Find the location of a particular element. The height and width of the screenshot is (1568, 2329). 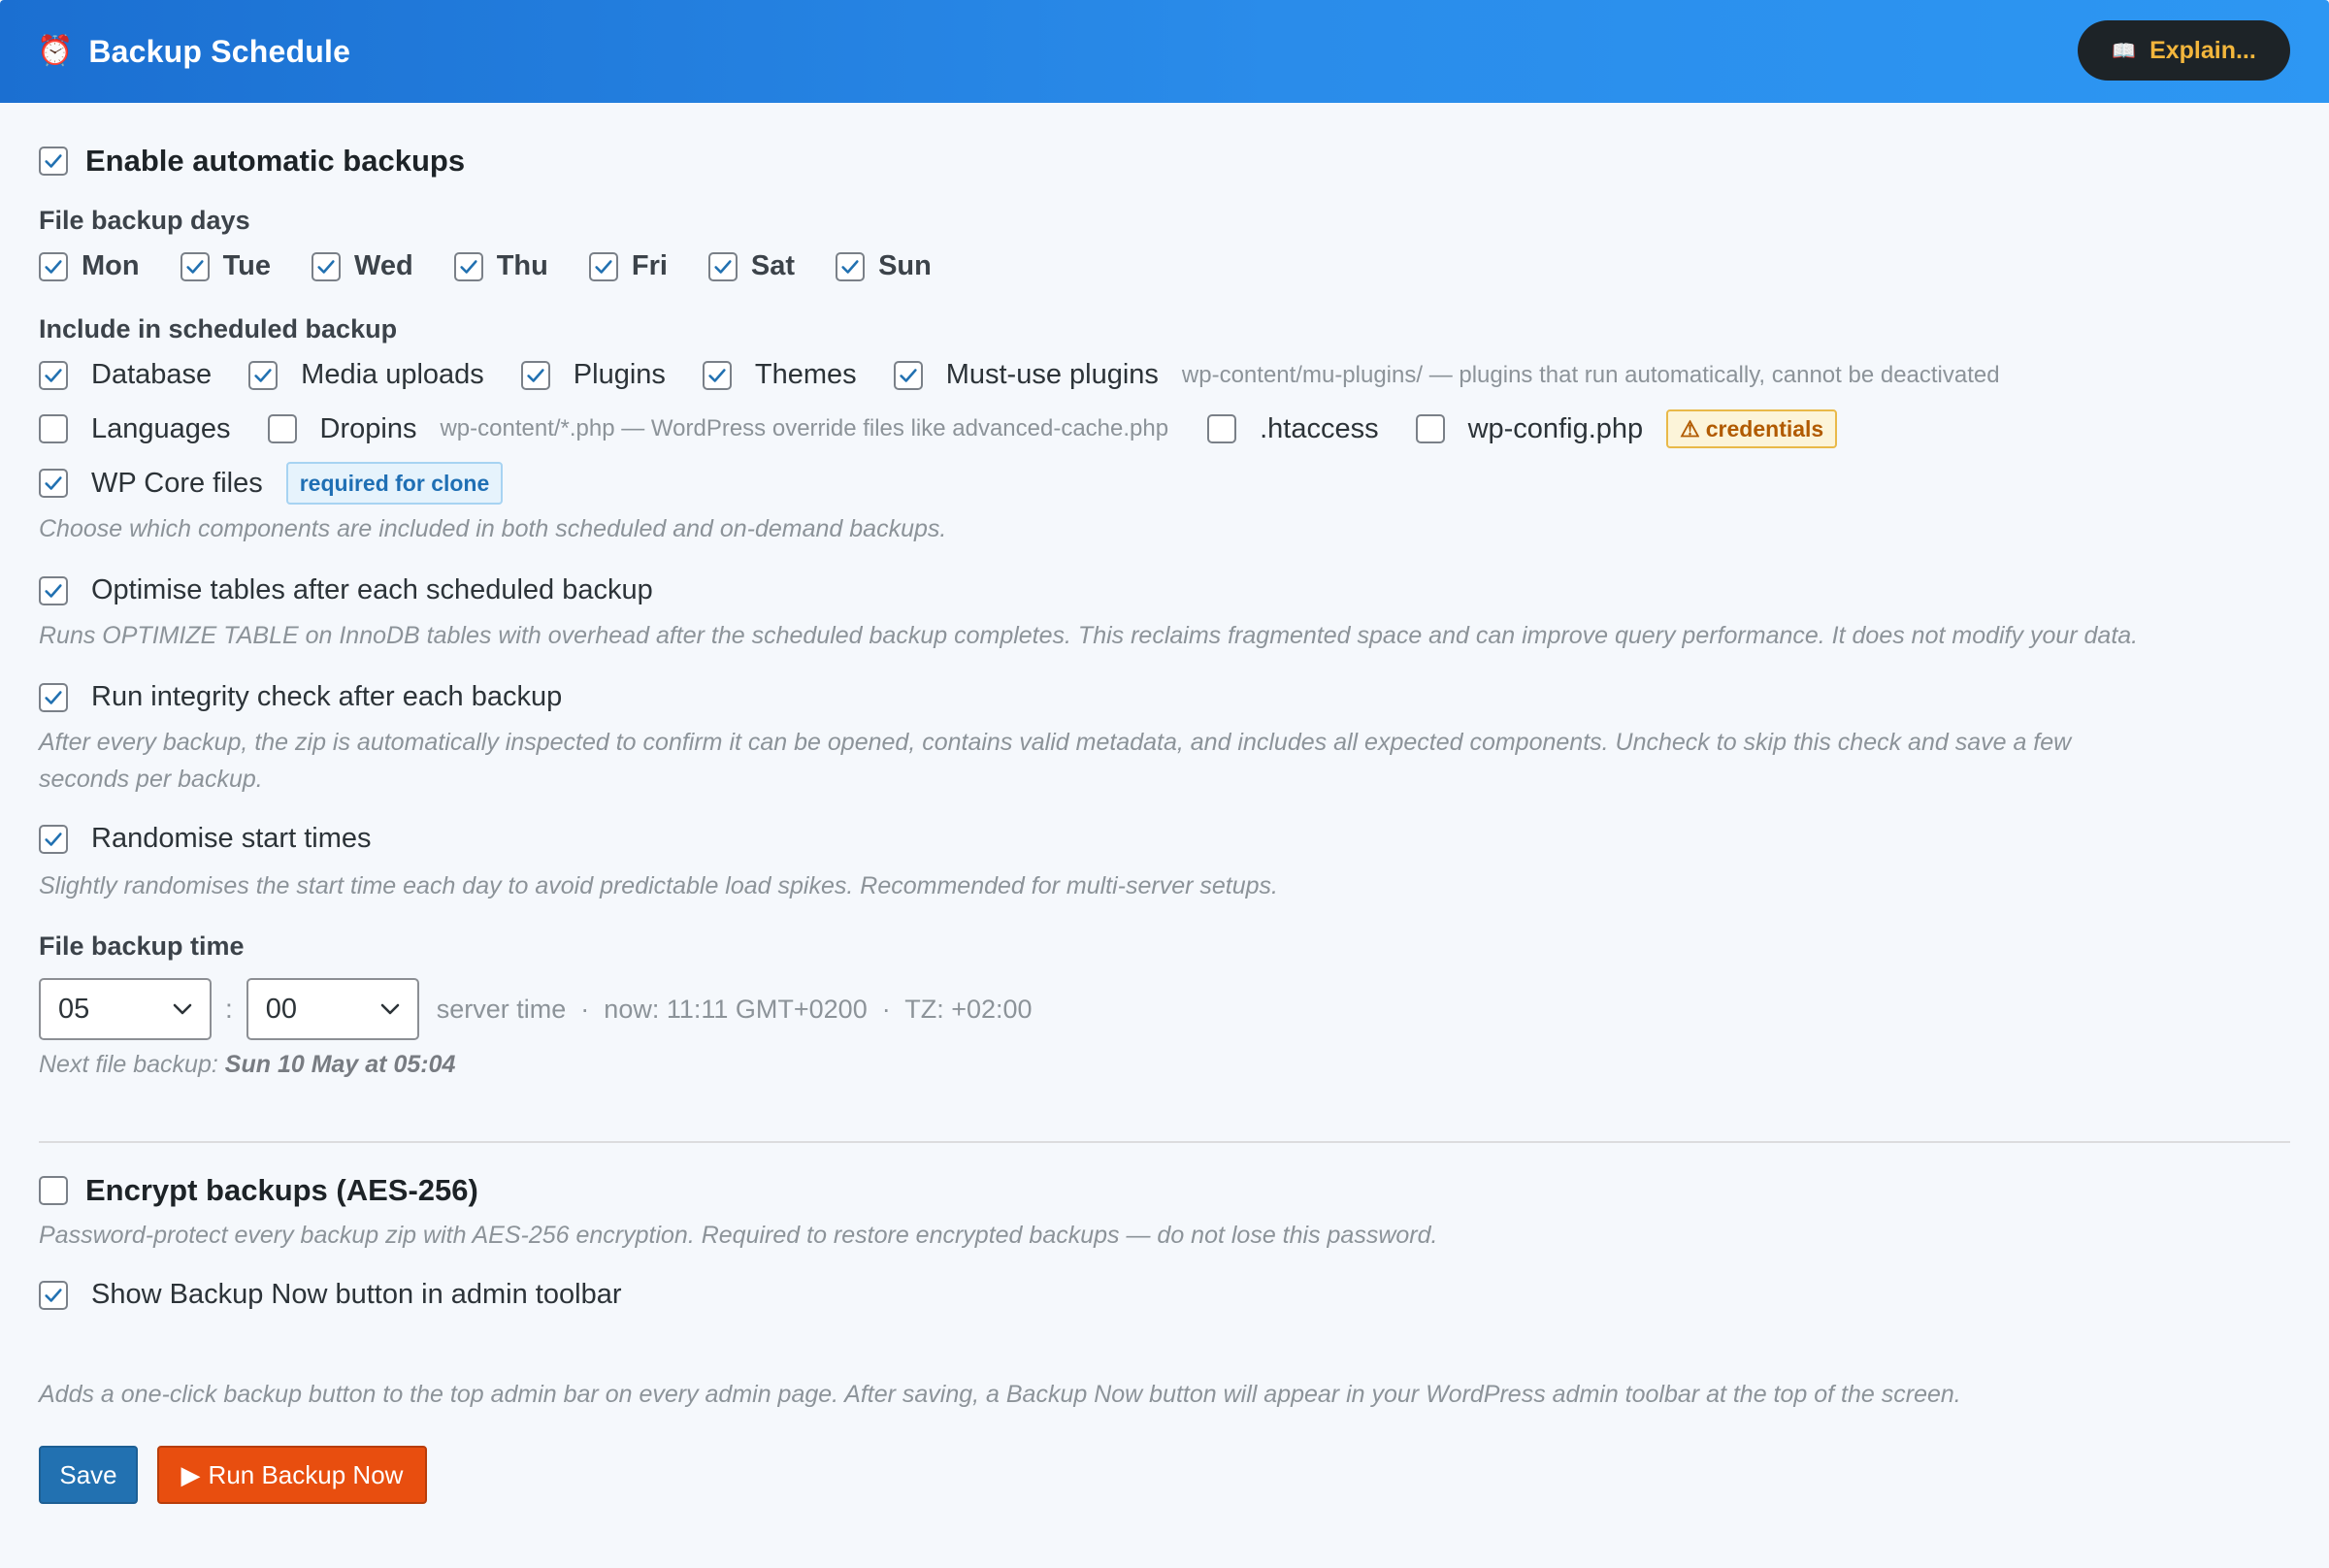

include-row-3: WP Core files required for clone is located at coordinates (271, 483).